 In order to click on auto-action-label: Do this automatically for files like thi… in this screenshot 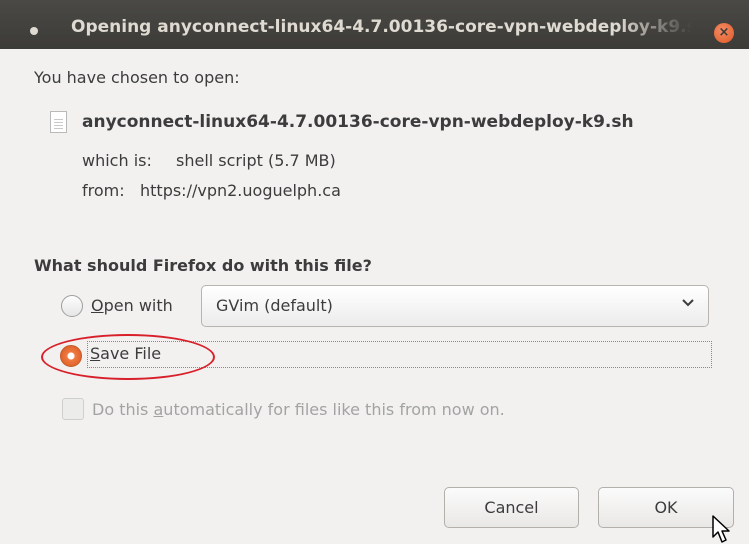, I will do `click(298, 409)`.